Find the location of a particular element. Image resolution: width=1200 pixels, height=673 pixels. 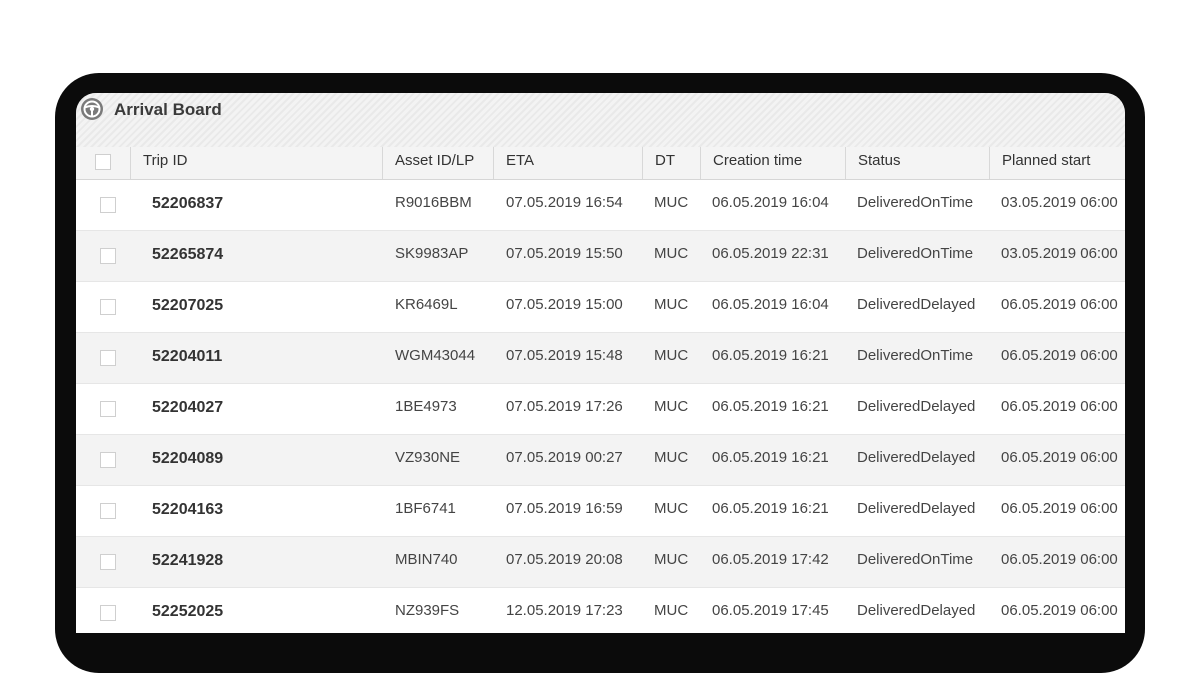

cell-trip-id: 52207025 is located at coordinates (188, 305).